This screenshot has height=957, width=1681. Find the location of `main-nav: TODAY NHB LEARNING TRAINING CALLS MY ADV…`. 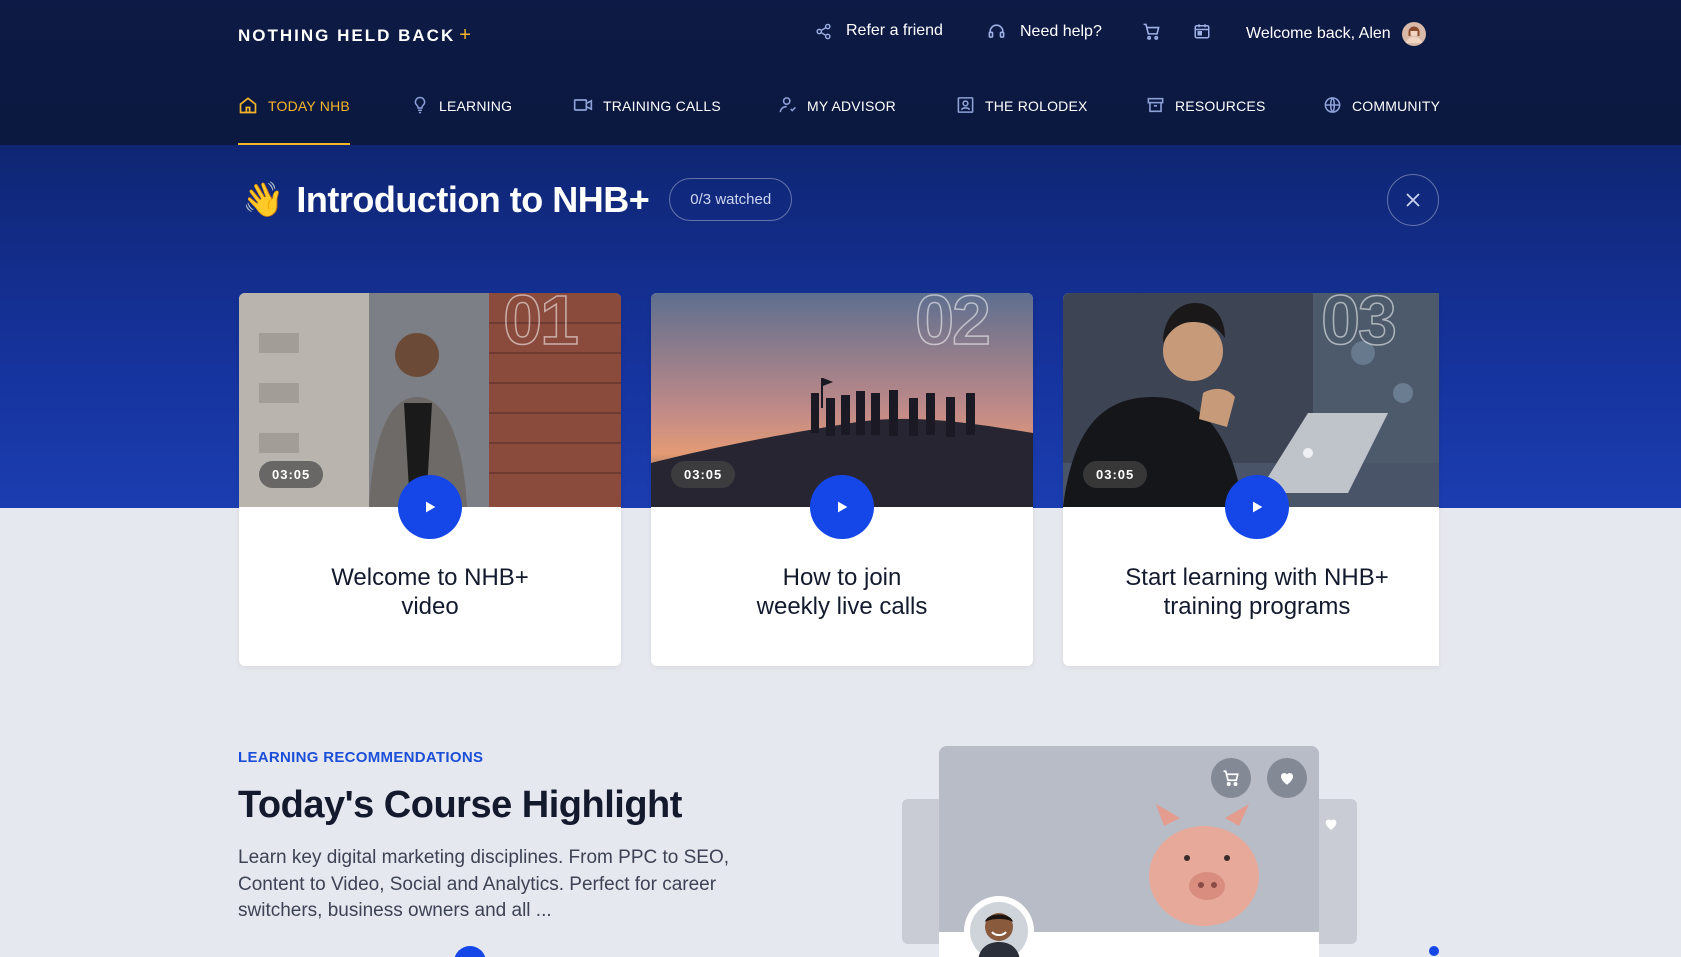

main-nav: TODAY NHB LEARNING TRAINING CALLS MY ADV… is located at coordinates (839, 116).